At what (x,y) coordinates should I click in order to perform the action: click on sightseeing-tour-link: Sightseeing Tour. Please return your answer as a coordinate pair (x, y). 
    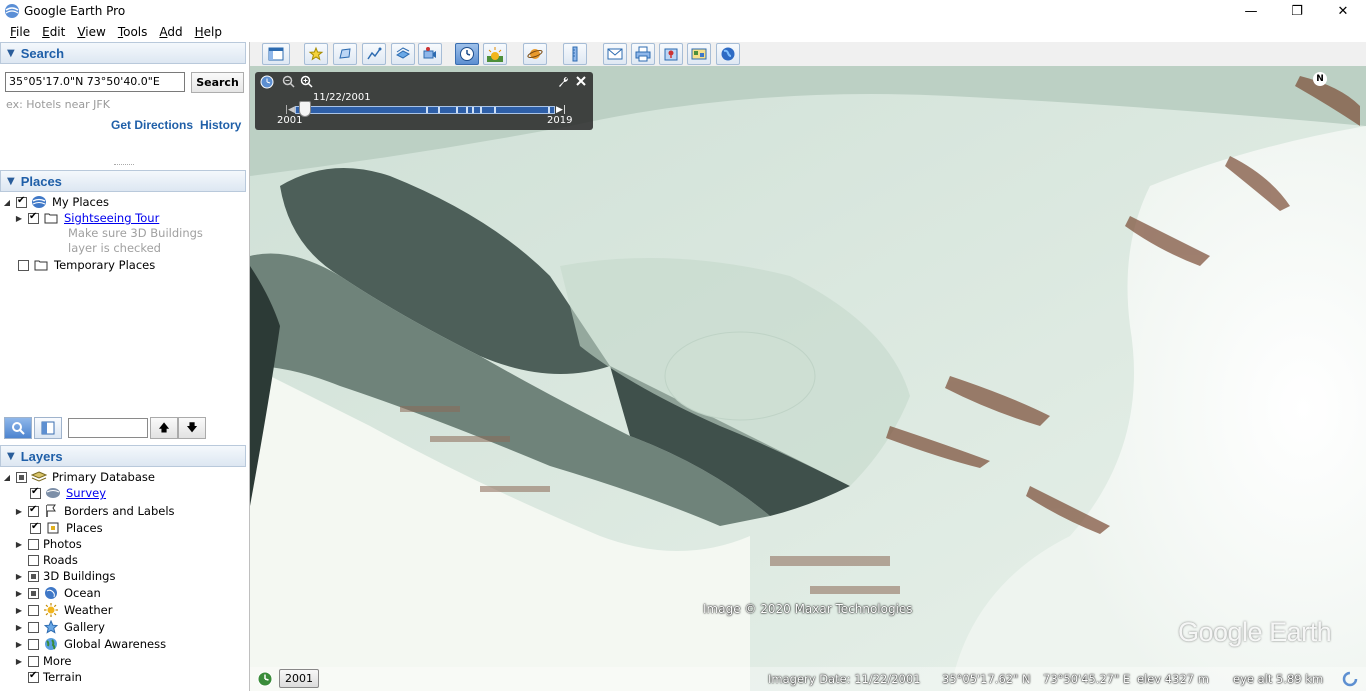
    Looking at the image, I should click on (111, 218).